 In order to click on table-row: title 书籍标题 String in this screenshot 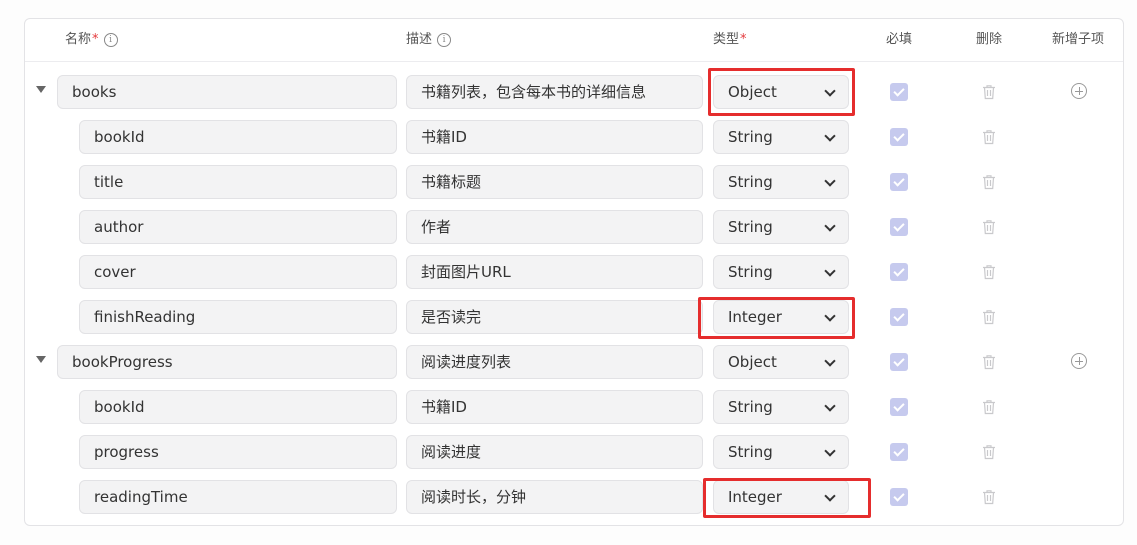, I will do `click(574, 183)`.